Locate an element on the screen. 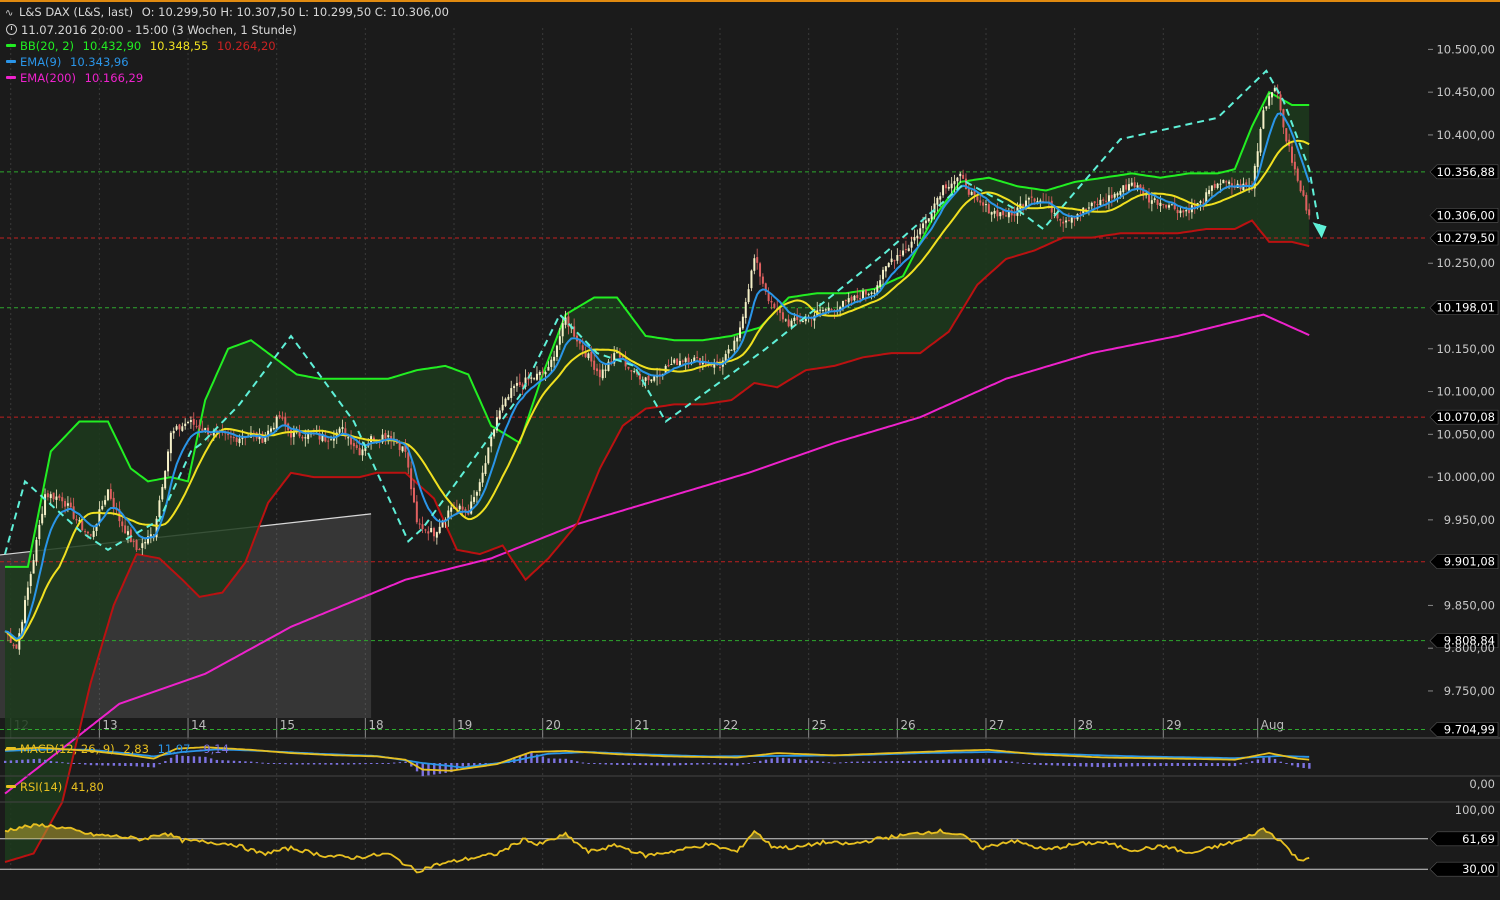 The image size is (1500, 900). rsi-panel: 100,00 61,69 30,00 is located at coordinates (749, 840).